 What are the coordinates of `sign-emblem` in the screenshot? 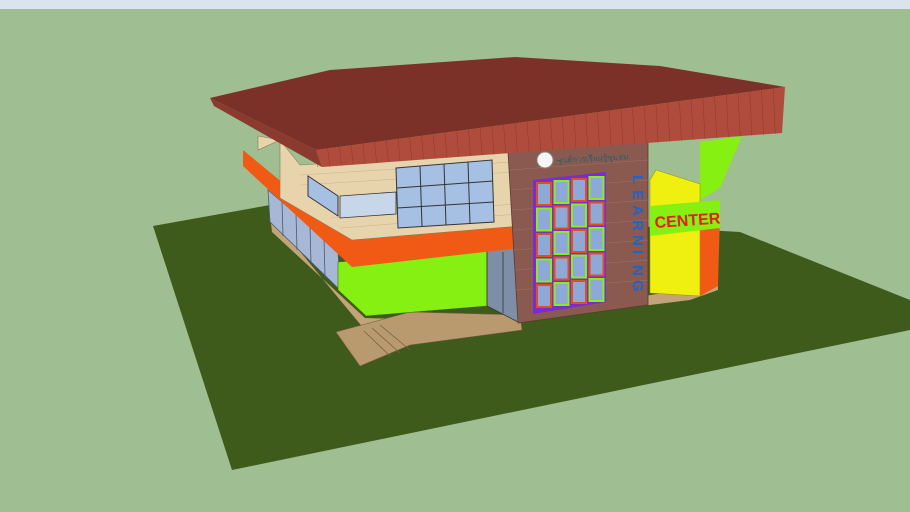 It's located at (545, 160).